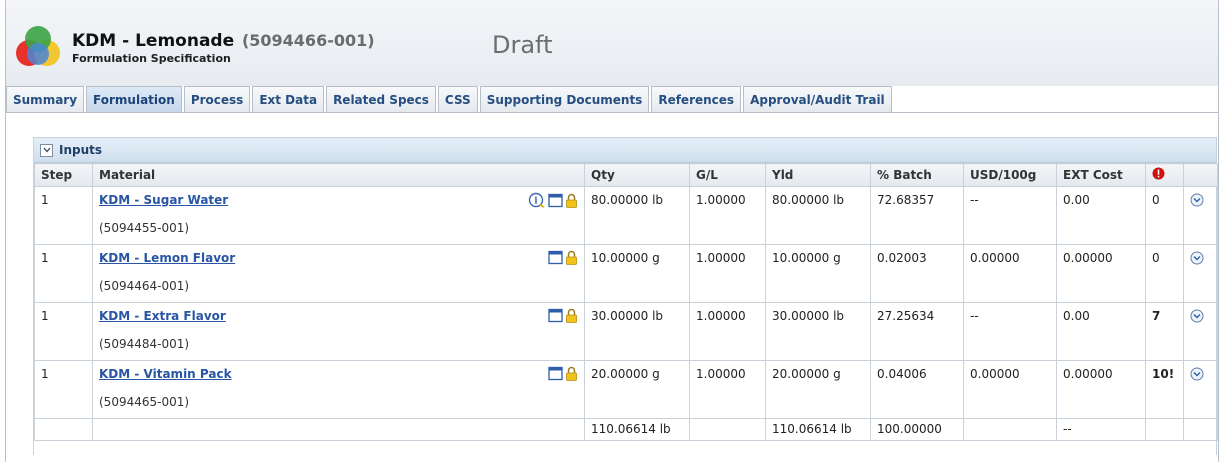 The image size is (1219, 462). I want to click on tab-divider, so click(612, 112).